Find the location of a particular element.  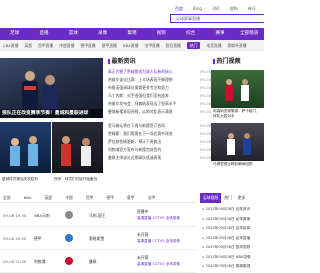

nav-item-live: 直播 is located at coordinates (43, 34).